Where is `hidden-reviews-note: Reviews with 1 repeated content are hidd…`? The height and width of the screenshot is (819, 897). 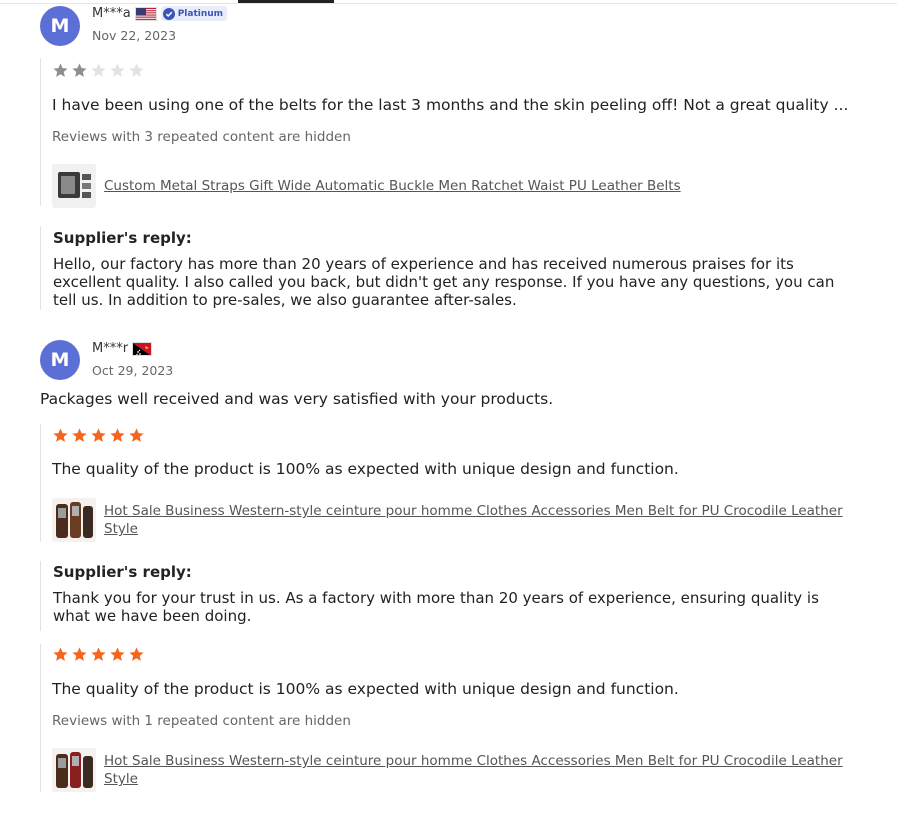
hidden-reviews-note: Reviews with 1 repeated content are hidd… is located at coordinates (201, 721).